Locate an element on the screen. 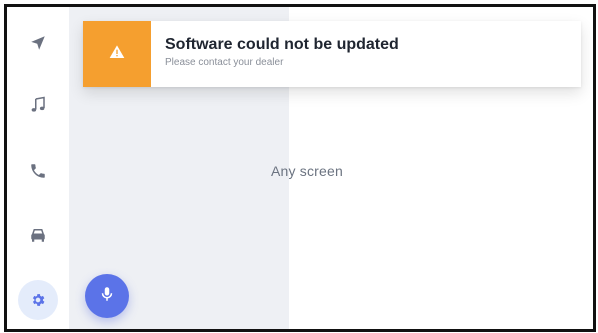  phone-icon is located at coordinates (38, 171).